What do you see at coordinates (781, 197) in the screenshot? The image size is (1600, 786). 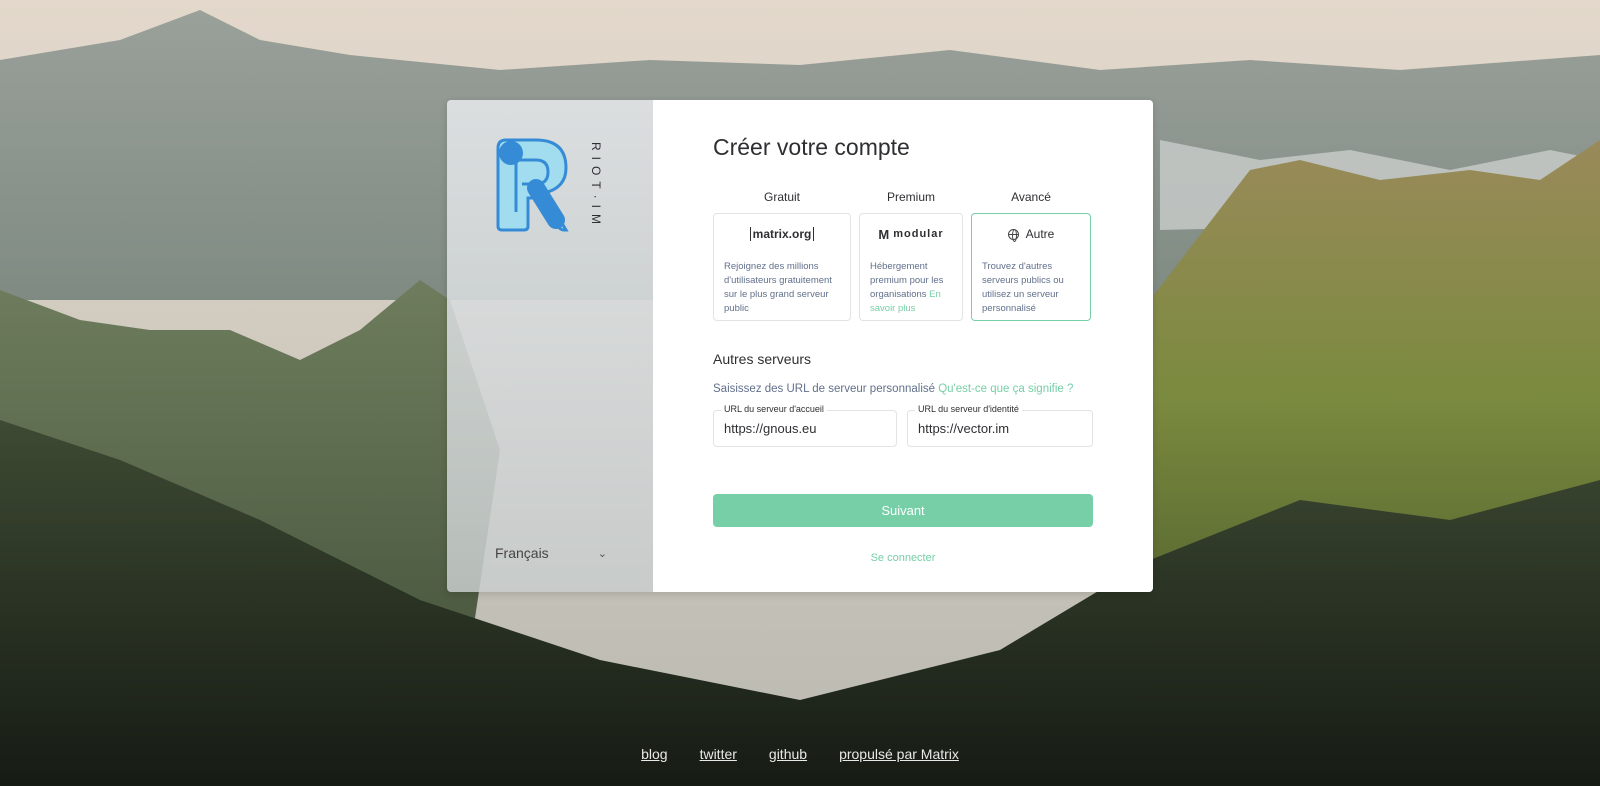 I see `plan-header-free: Gratuit` at bounding box center [781, 197].